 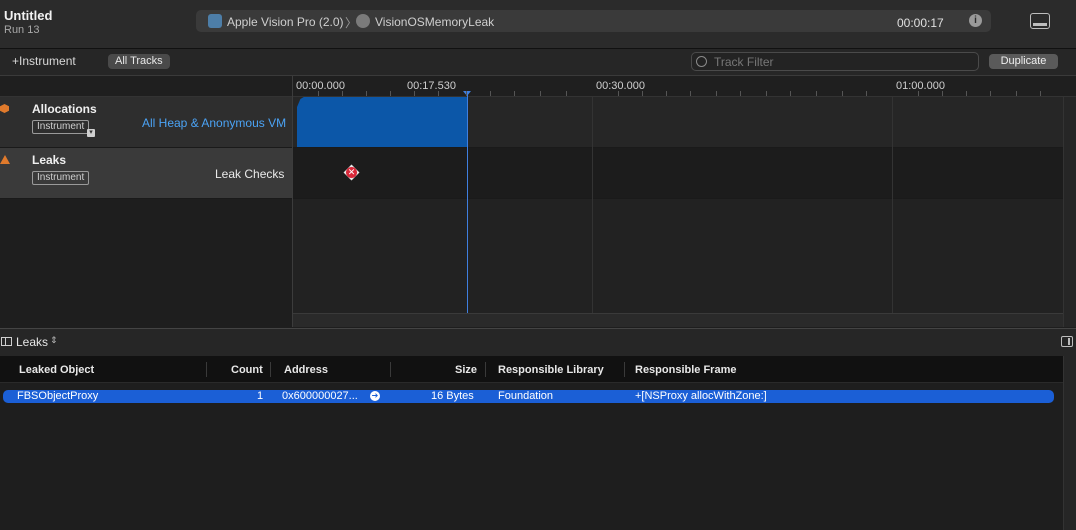 I want to click on device-icon, so click(x=215, y=21).